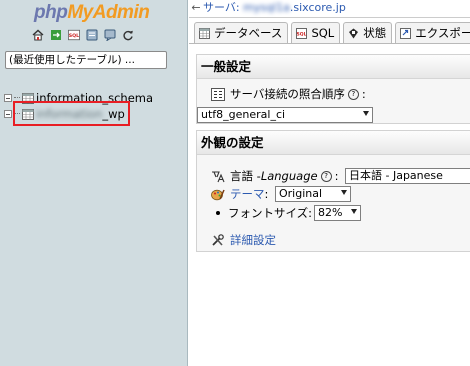 The image size is (470, 366). What do you see at coordinates (218, 94) in the screenshot?
I see `collation-icon` at bounding box center [218, 94].